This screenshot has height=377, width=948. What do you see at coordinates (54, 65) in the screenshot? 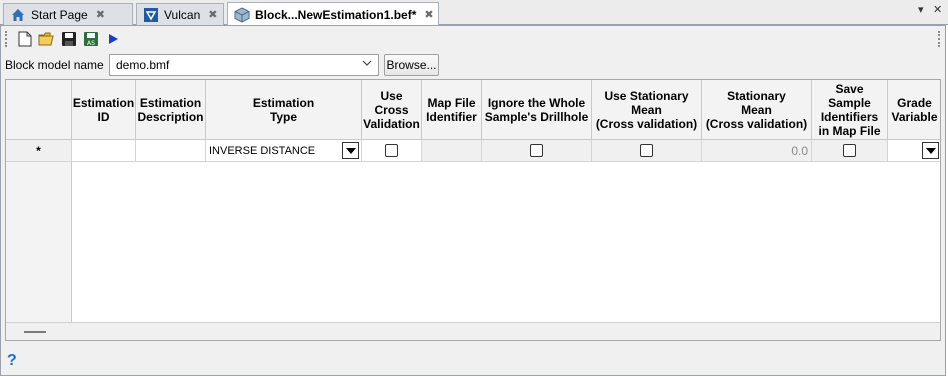
I see `block-model-label: Block model name` at bounding box center [54, 65].